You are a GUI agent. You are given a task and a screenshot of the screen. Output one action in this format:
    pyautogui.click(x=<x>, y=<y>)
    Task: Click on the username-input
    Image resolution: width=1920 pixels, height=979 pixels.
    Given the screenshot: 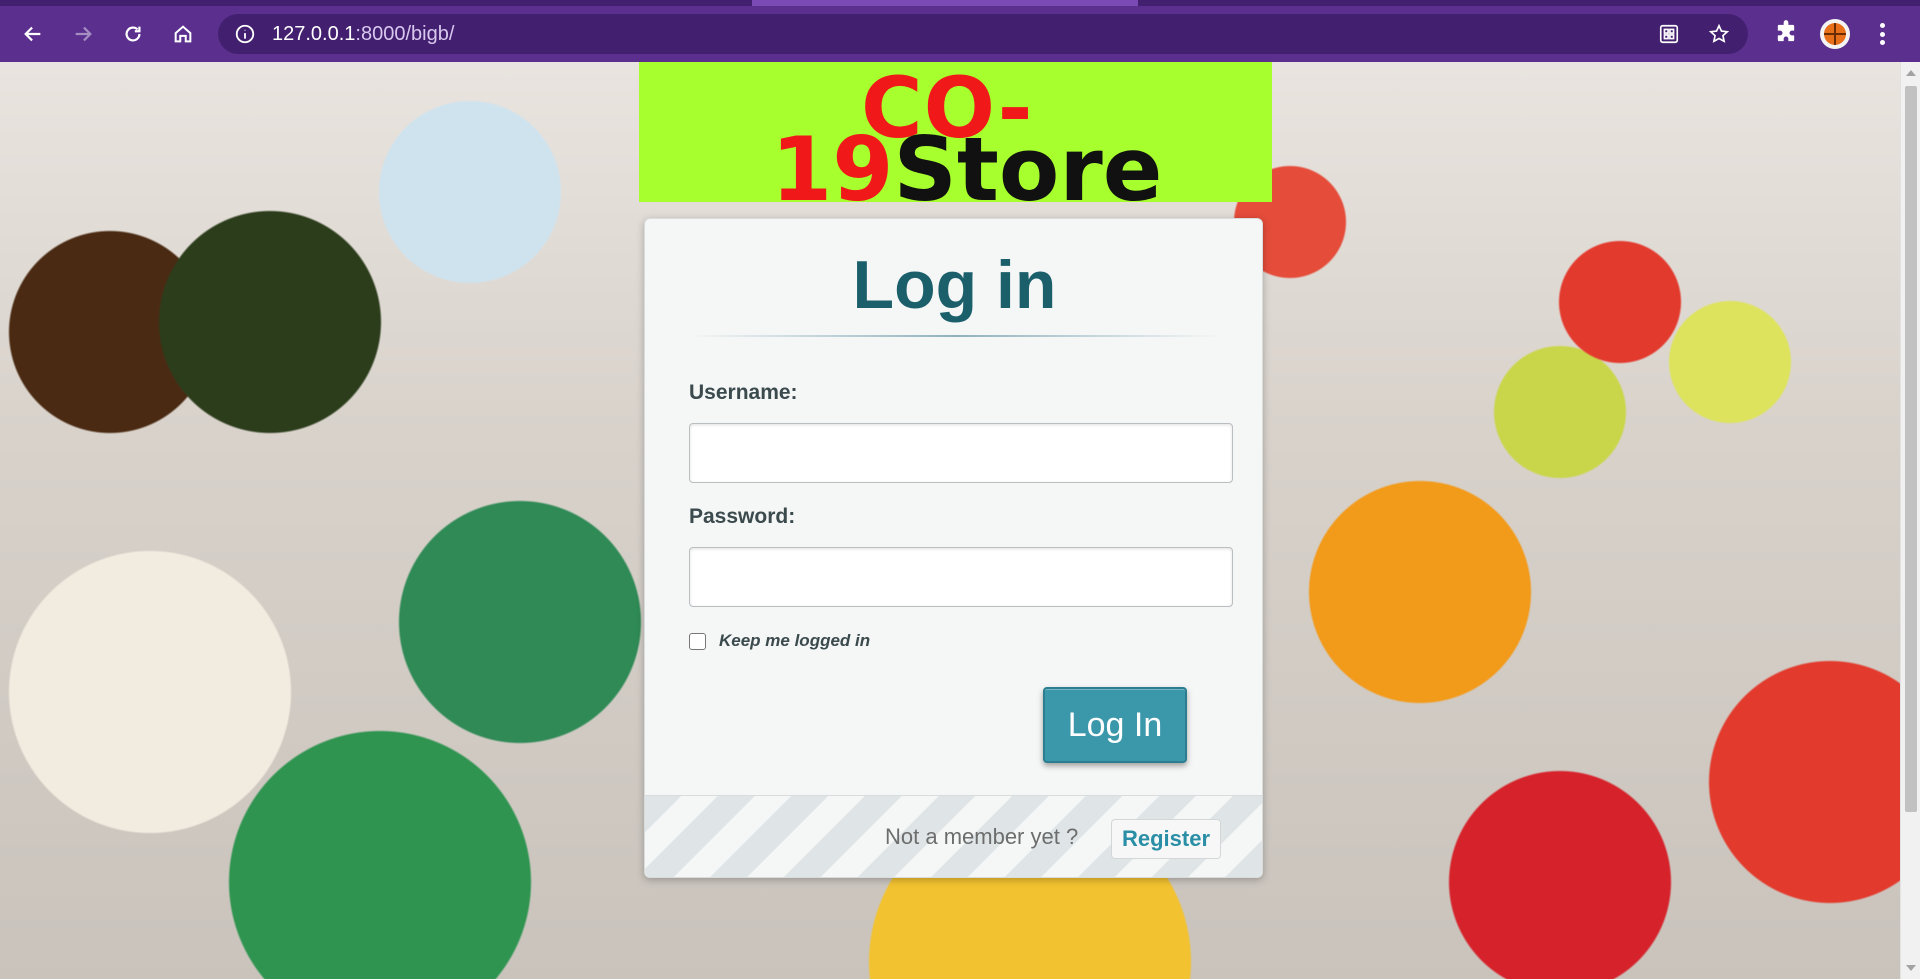 What is the action you would take?
    pyautogui.click(x=961, y=453)
    